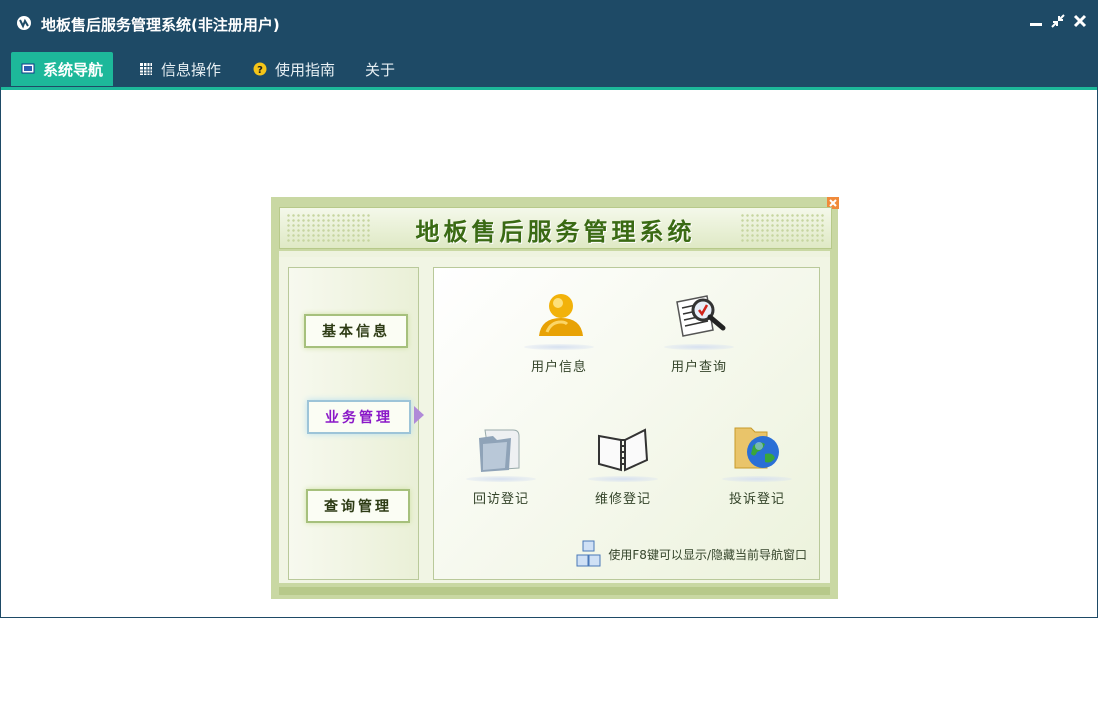 The image size is (1098, 728). Describe the element at coordinates (701, 316) in the screenshot. I see `search-document-icon` at that location.